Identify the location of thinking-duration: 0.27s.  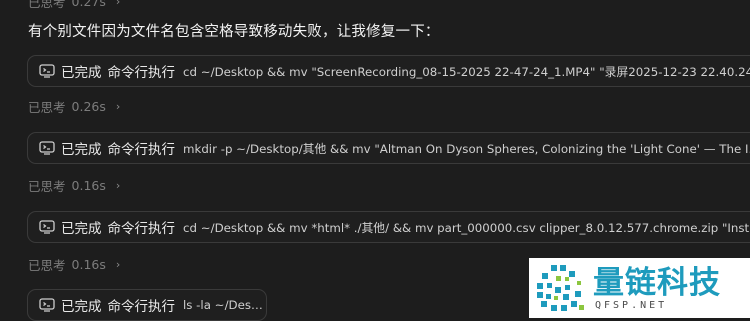
(88, 4).